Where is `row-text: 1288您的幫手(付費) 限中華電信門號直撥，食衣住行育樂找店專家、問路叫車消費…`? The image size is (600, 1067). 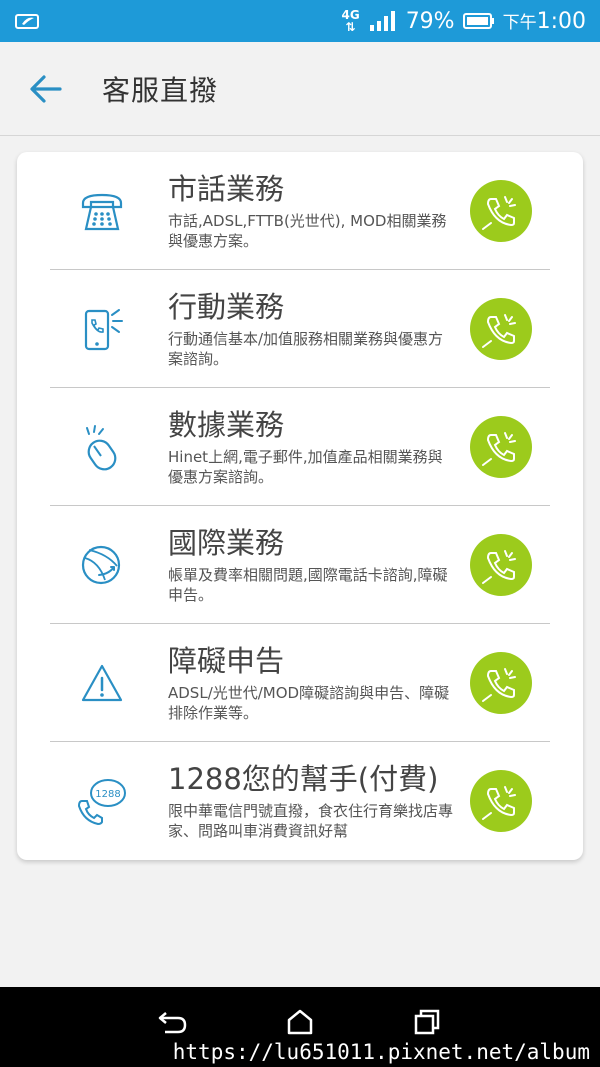 row-text: 1288您的幫手(付費) 限中華電信門號直撥，食衣住行育樂找店專家、問路叫車消費… is located at coordinates (312, 801).